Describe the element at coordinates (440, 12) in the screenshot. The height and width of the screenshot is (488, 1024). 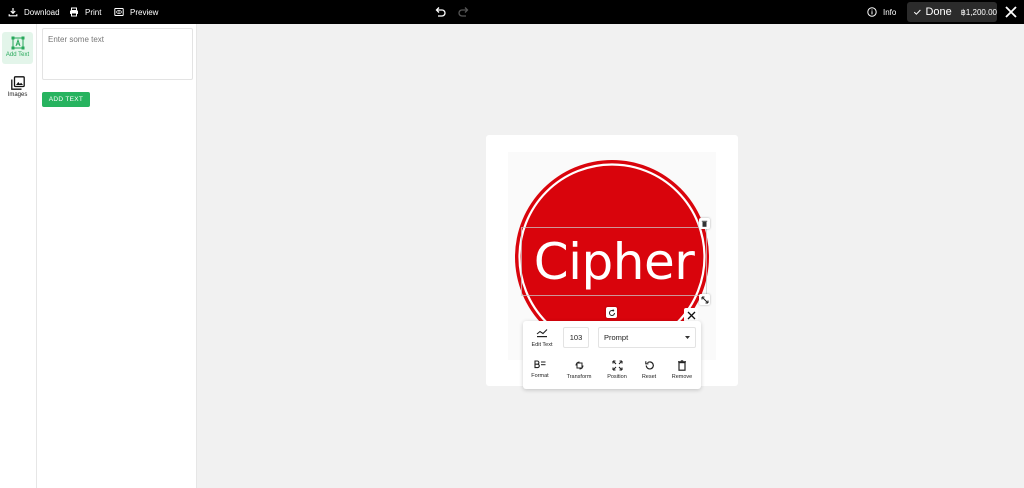
I see `undo-icon` at that location.